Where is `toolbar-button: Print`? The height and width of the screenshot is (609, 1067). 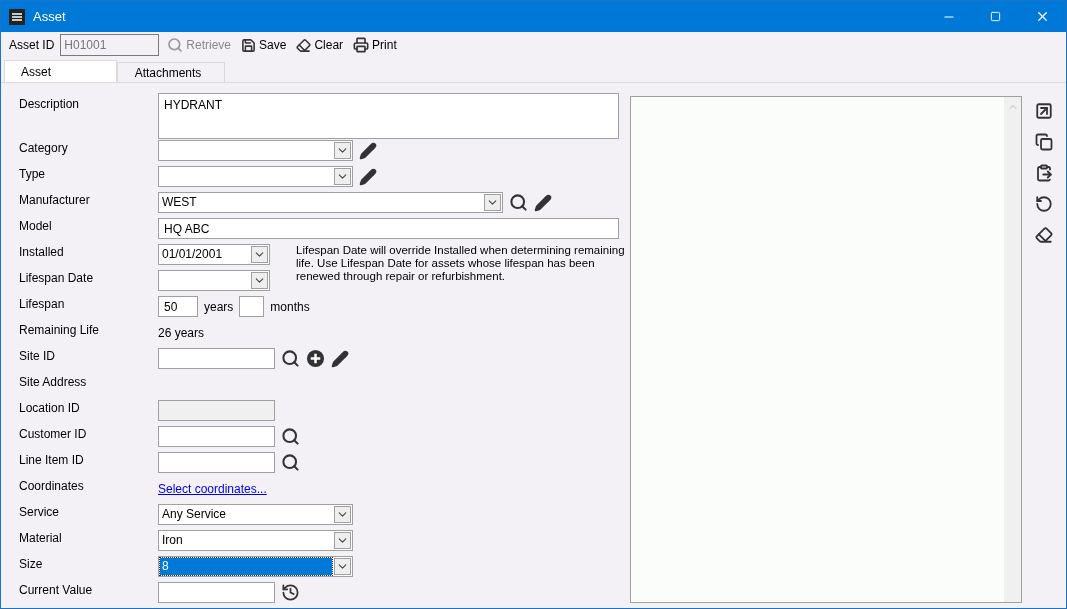 toolbar-button: Print is located at coordinates (375, 45).